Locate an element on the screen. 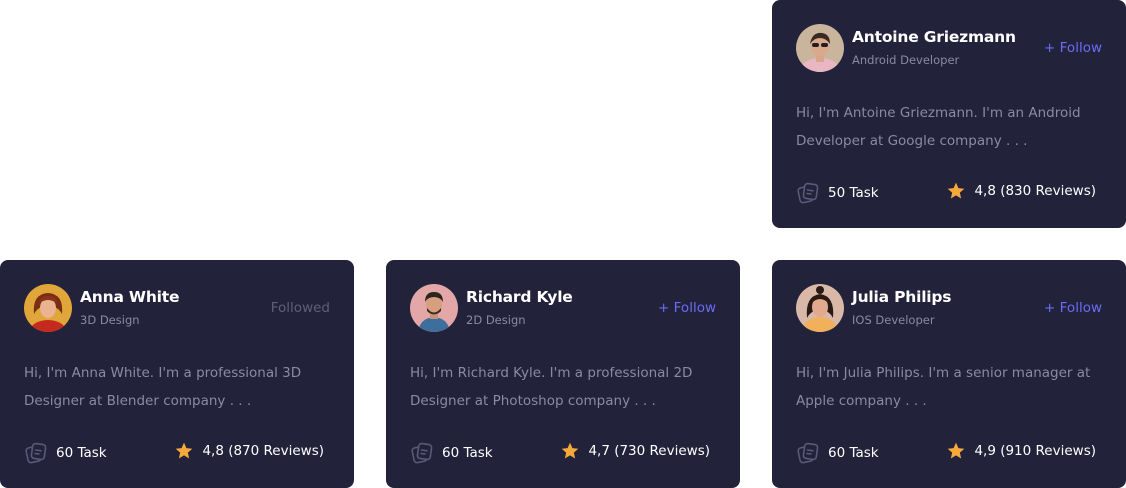 The image size is (1126, 488). profile-name: Richard Kyle is located at coordinates (519, 297).